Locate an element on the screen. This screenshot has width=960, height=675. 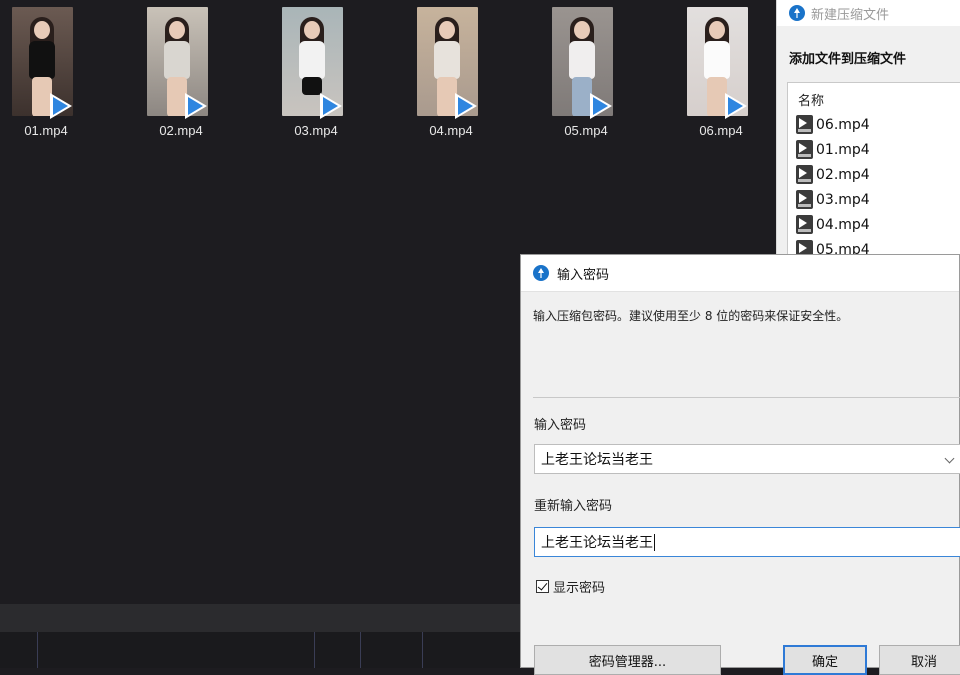
file-tile: 02.mp4 is located at coordinates (195, 74).